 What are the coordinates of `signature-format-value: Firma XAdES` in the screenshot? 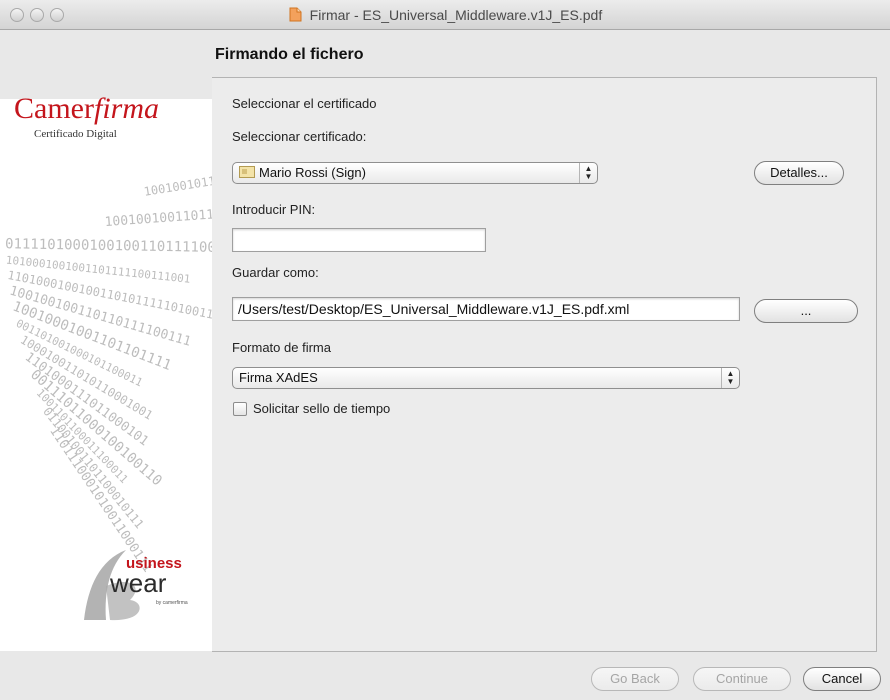 It's located at (278, 377).